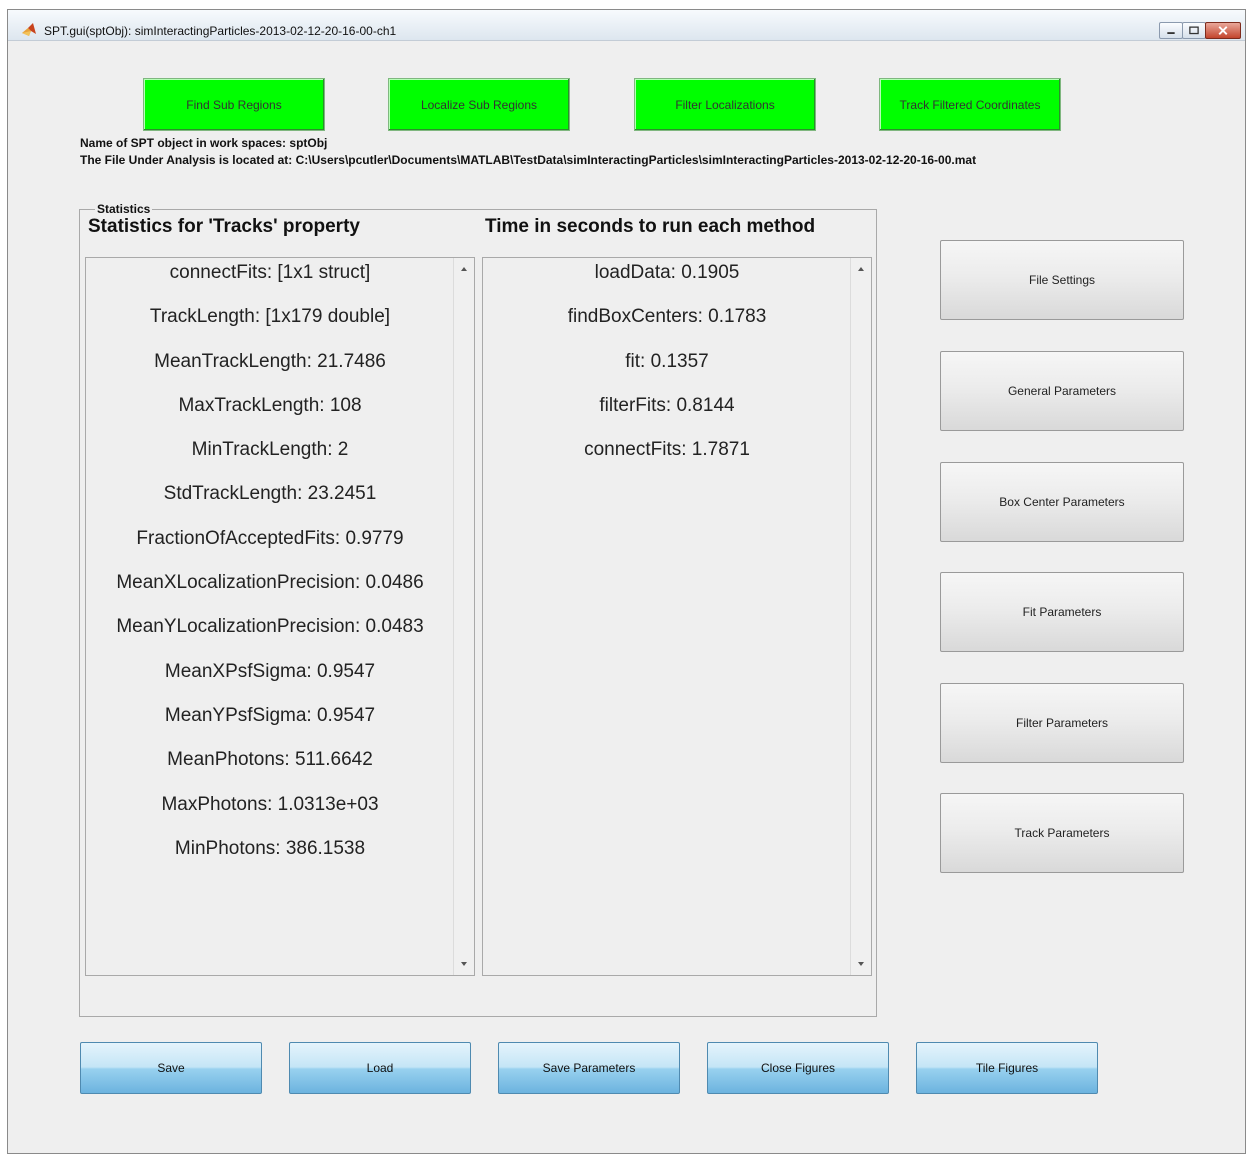  What do you see at coordinates (1062, 502) in the screenshot?
I see `box-center-parameters-button: Box Center Parameters` at bounding box center [1062, 502].